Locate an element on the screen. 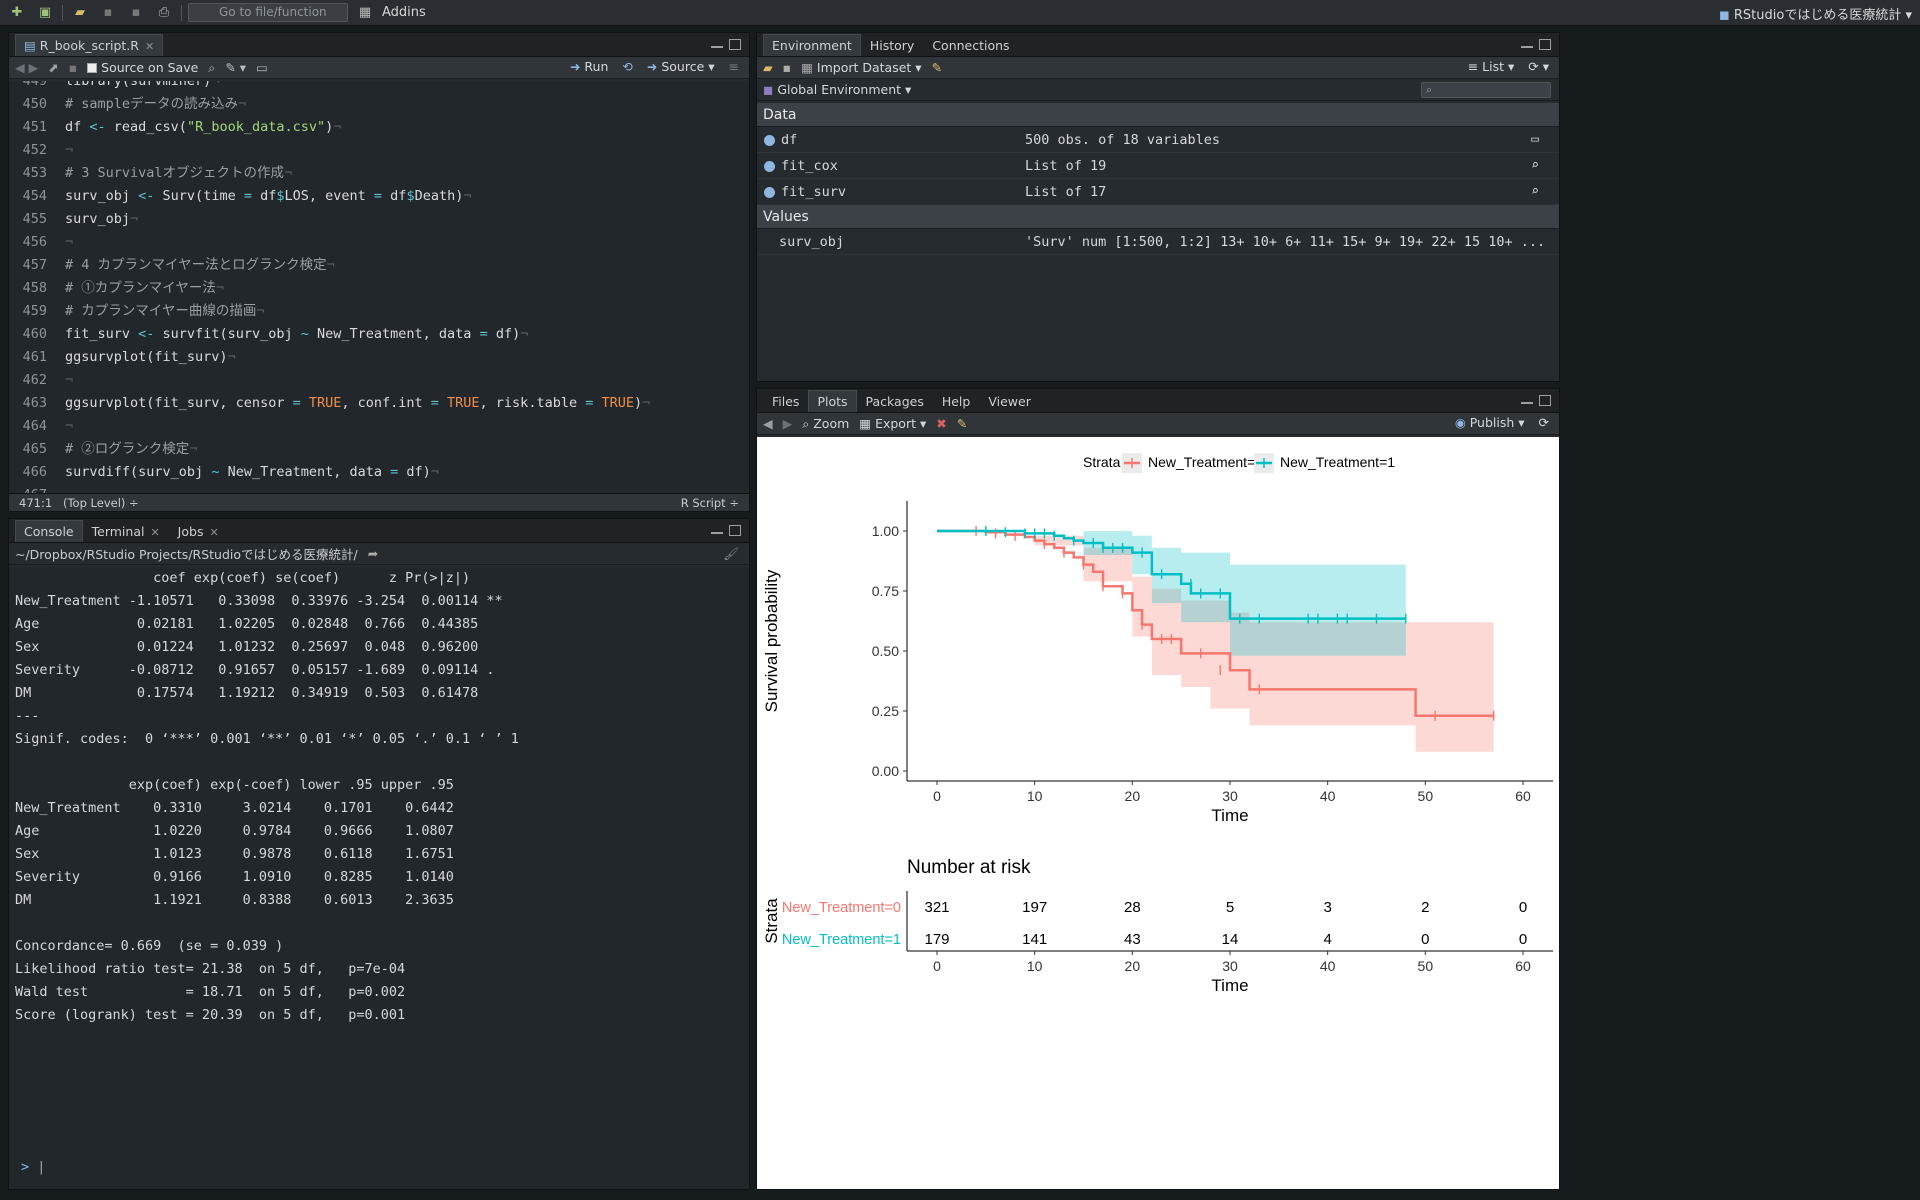 This screenshot has height=1200, width=1920. pane-layout-icon: ▦ is located at coordinates (365, 13).